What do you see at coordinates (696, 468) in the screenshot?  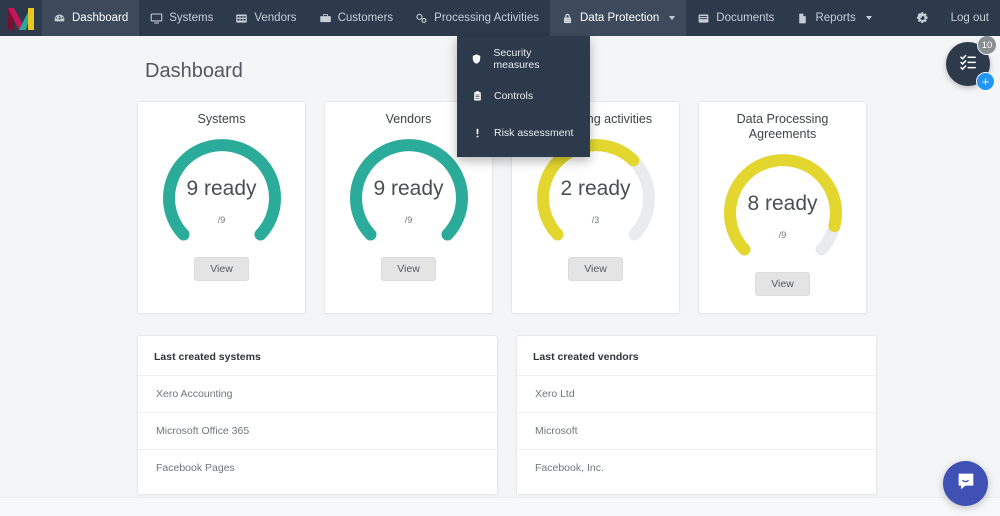 I see `list-item: Facebook, Inc.` at bounding box center [696, 468].